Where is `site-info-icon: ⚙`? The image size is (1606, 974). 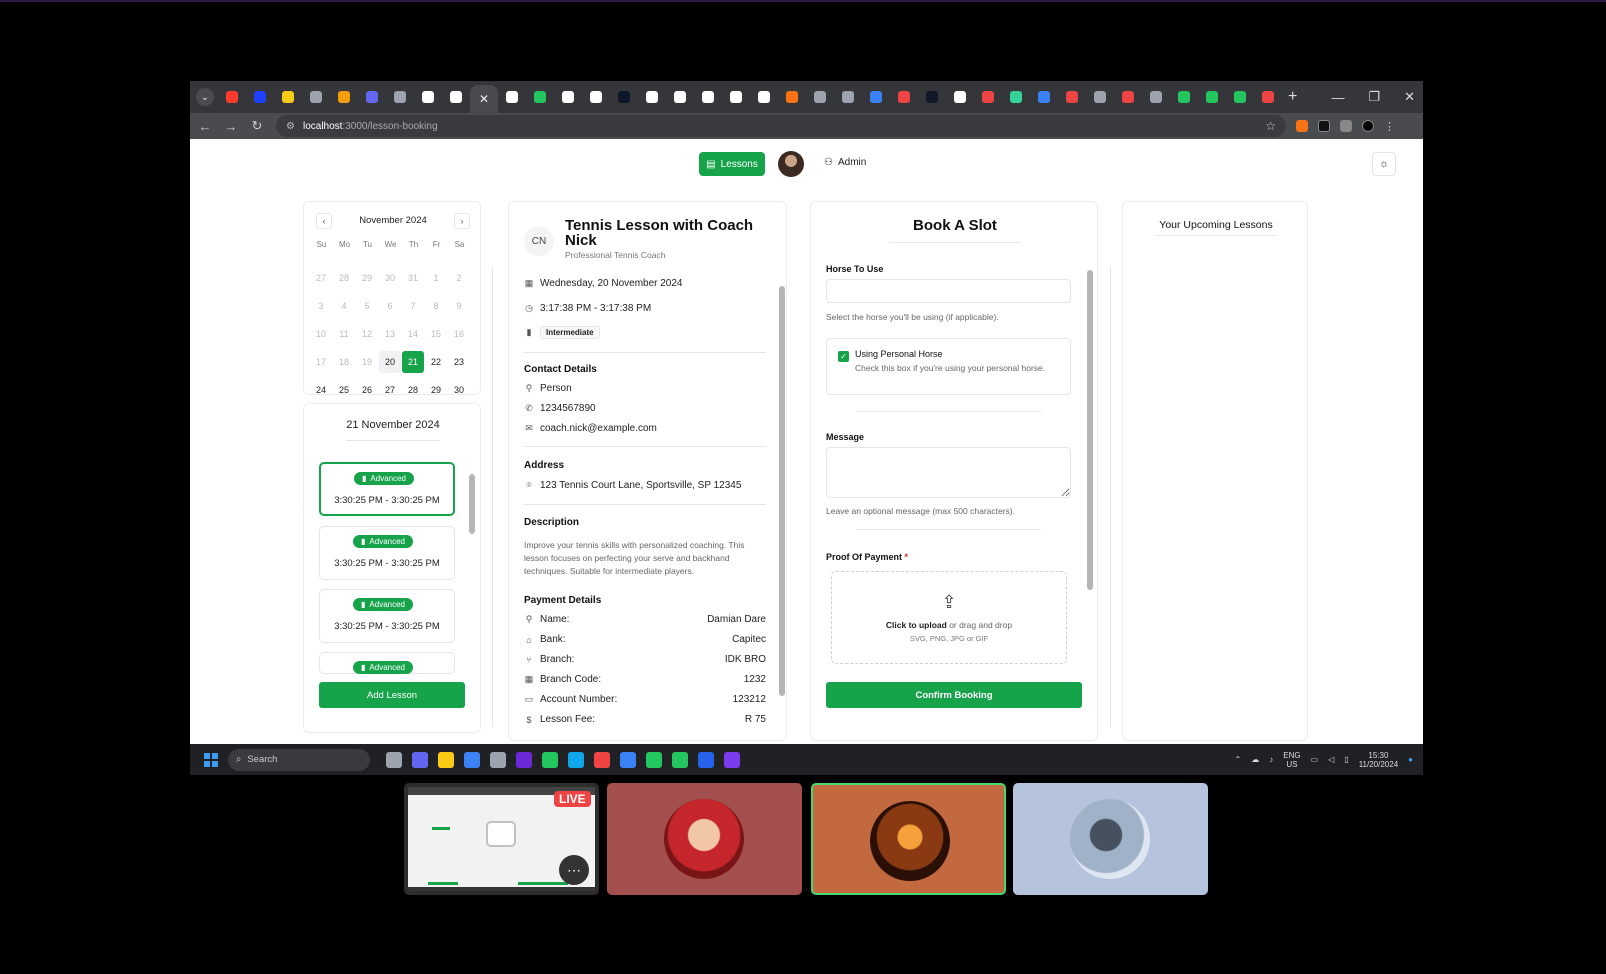 site-info-icon: ⚙ is located at coordinates (290, 126).